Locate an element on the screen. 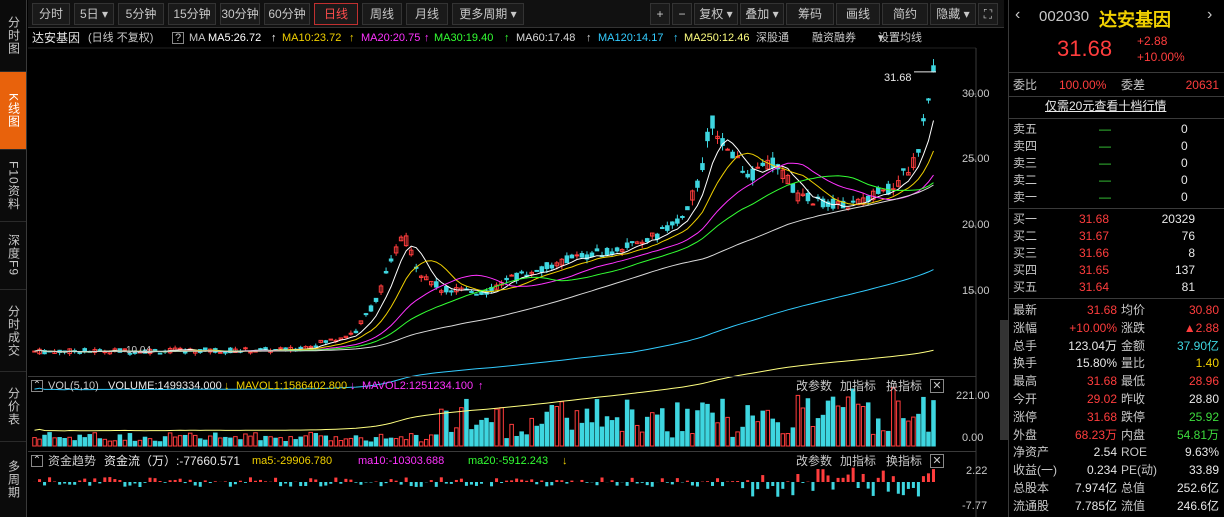  weibi-label: 委比 is located at coordinates (1025, 85).